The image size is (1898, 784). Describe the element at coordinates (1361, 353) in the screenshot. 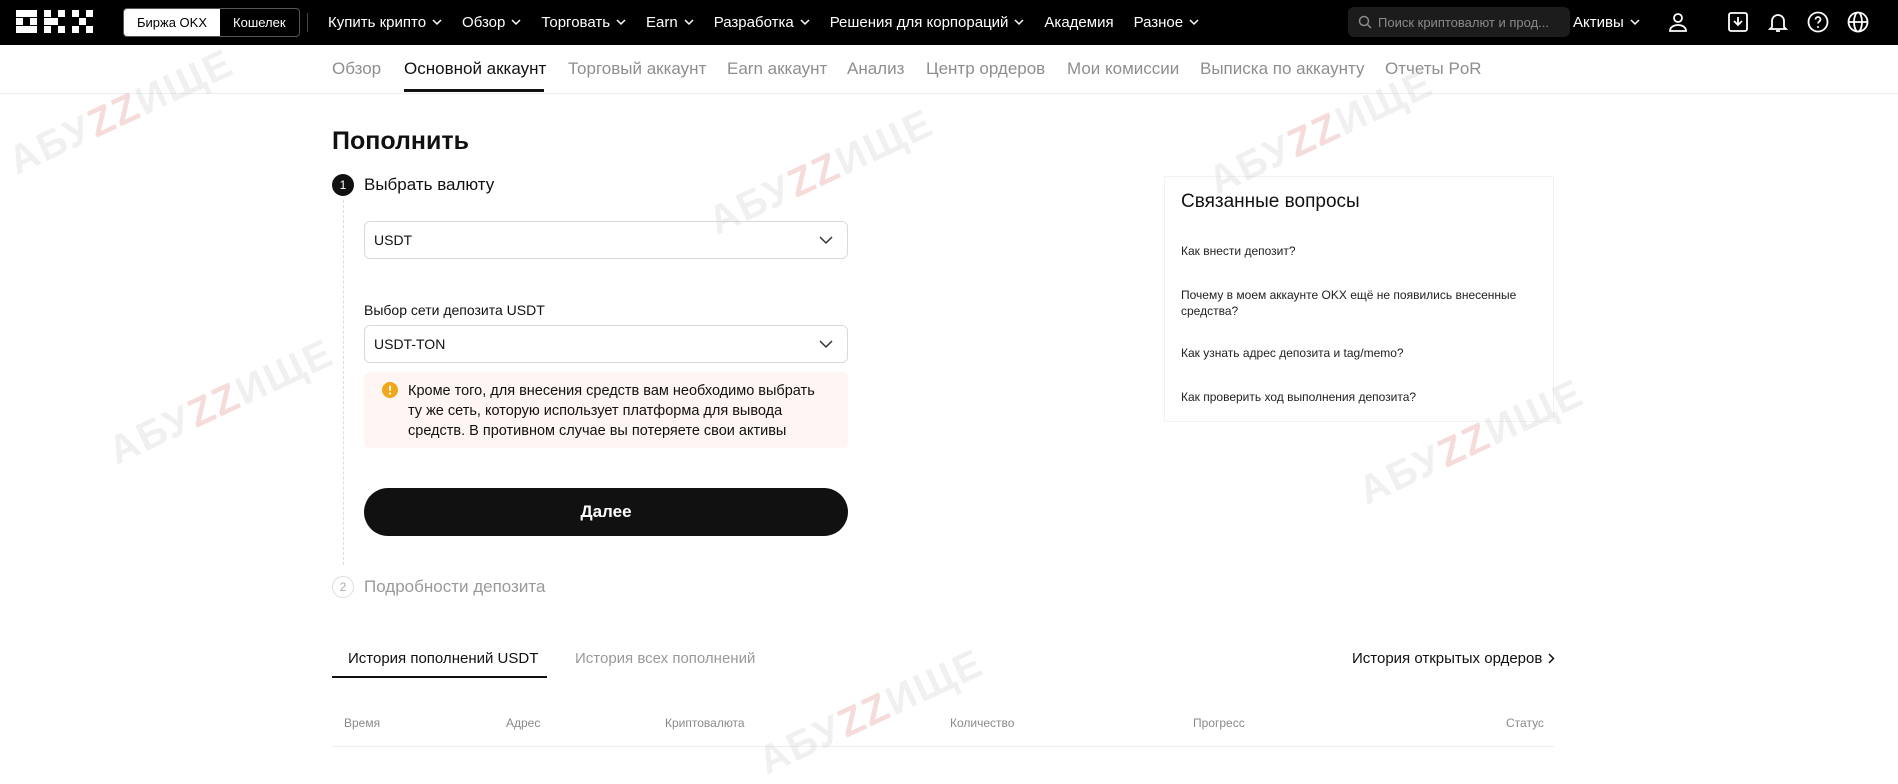

I see `faq-link: Как узнать адрес депозита и tag/memo?` at that location.